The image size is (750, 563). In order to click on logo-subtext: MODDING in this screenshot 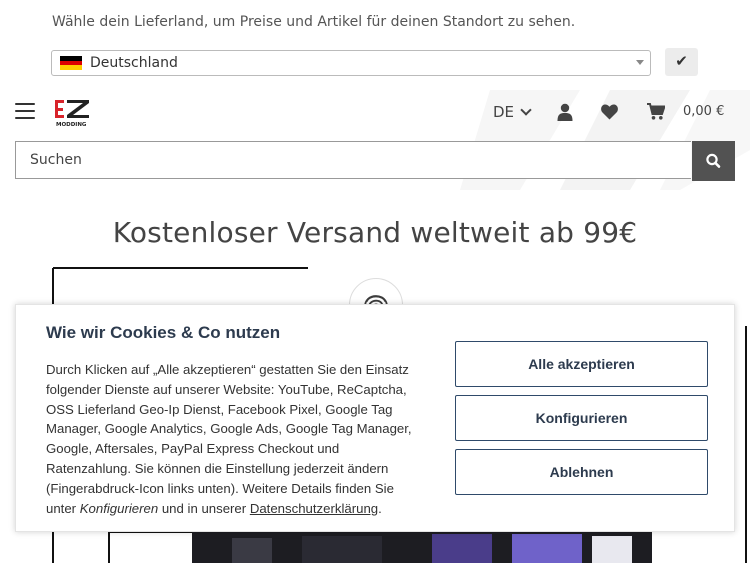, I will do `click(71, 125)`.